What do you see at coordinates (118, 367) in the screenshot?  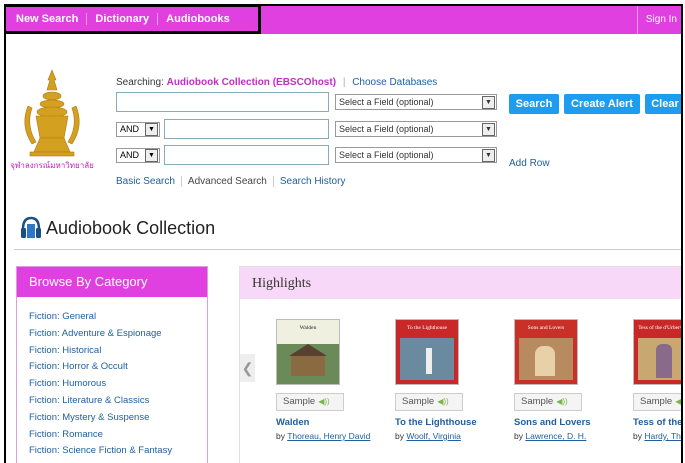 I see `category-link: Fiction: Horror & Occult` at bounding box center [118, 367].